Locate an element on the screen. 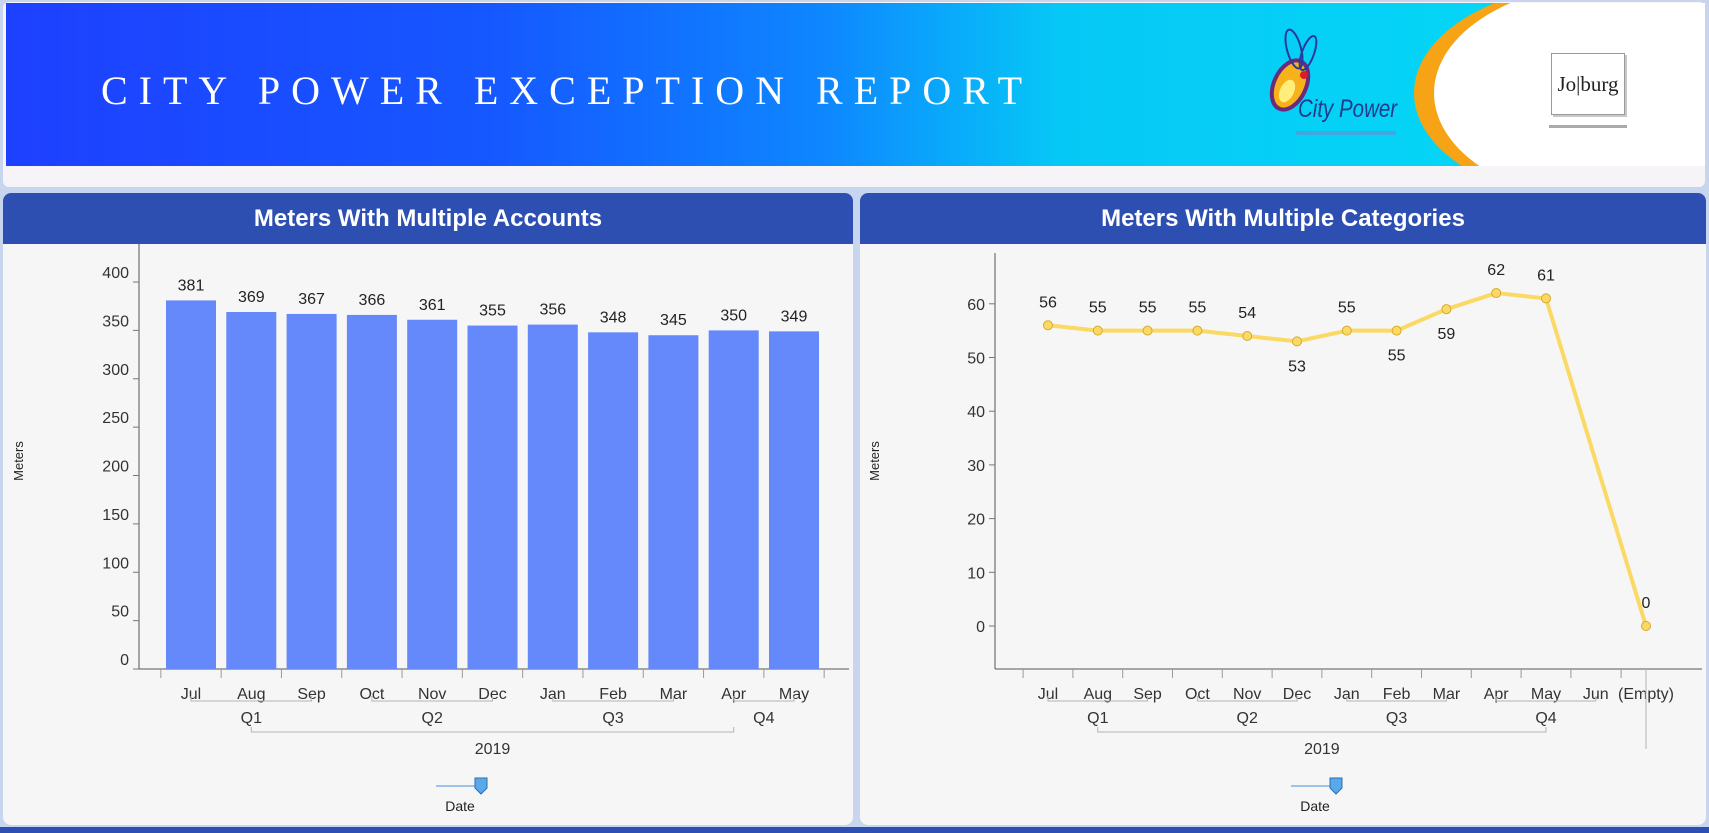 The width and height of the screenshot is (1709, 833). city-power-logo-text: City Power is located at coordinates (1348, 109).